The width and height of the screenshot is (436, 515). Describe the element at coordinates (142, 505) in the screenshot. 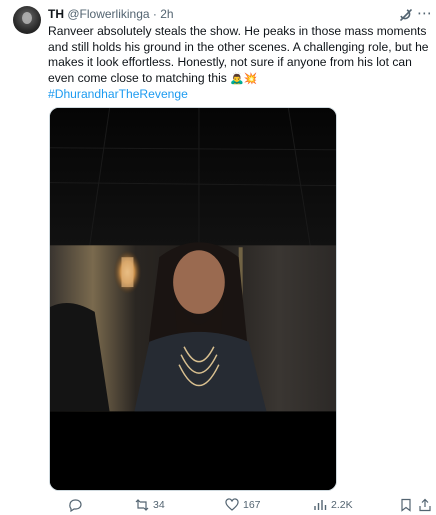

I see `repost-icon` at that location.